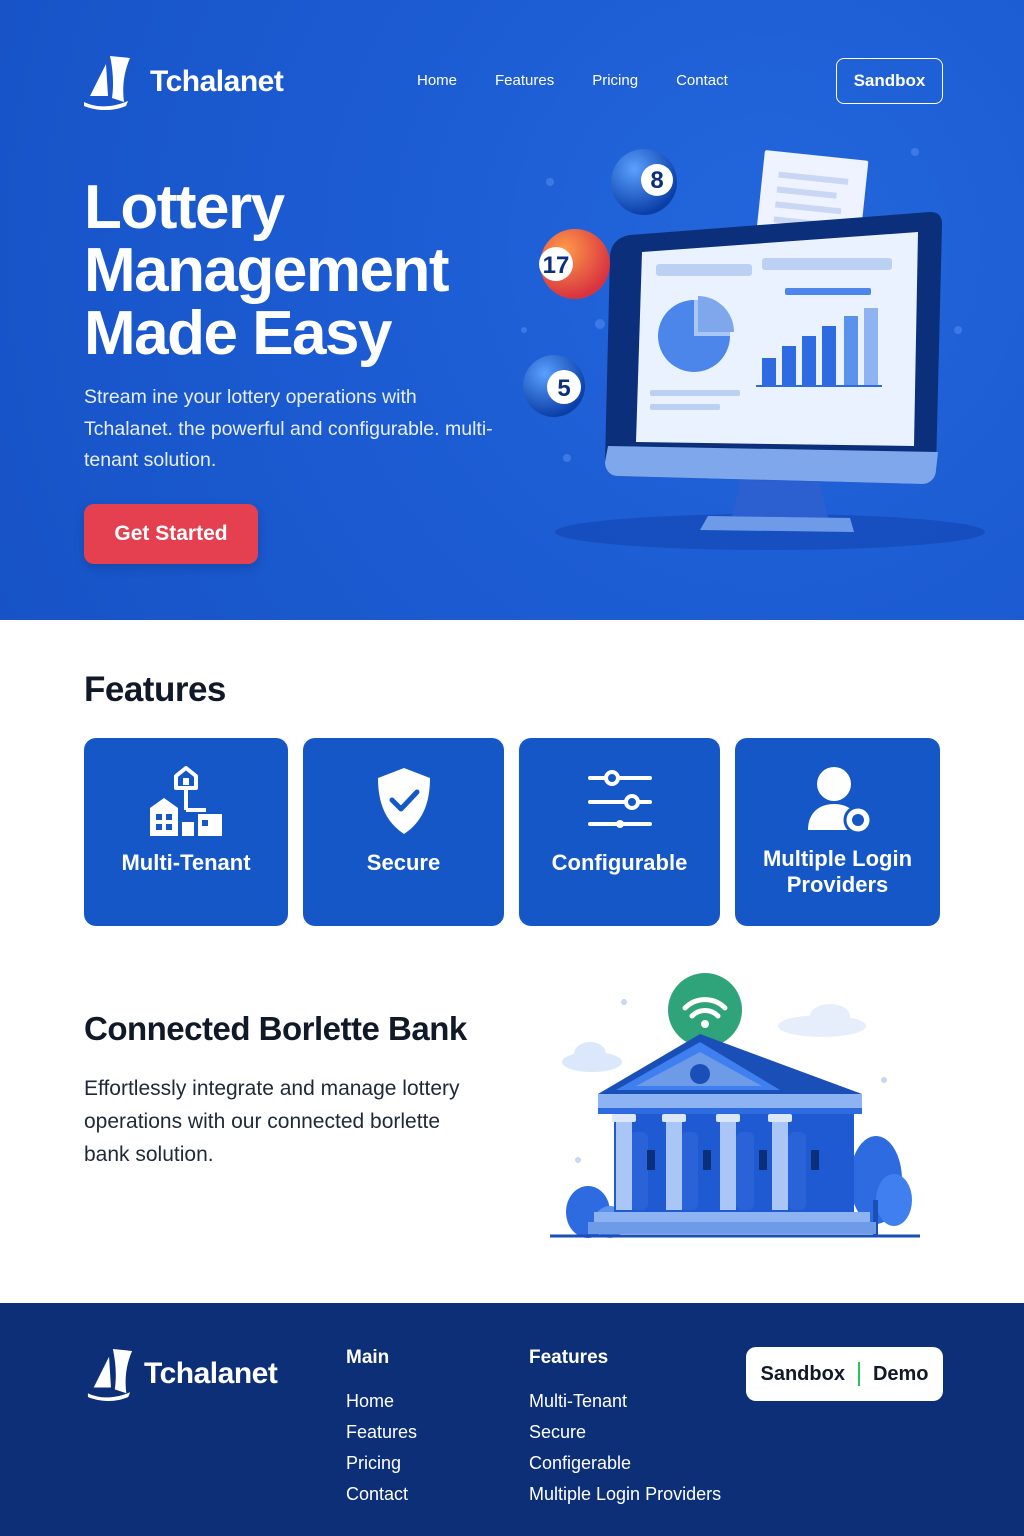 The height and width of the screenshot is (1536, 1024). Describe the element at coordinates (837, 871) in the screenshot. I see `feature-card-label: Multiple Login Providers` at that location.